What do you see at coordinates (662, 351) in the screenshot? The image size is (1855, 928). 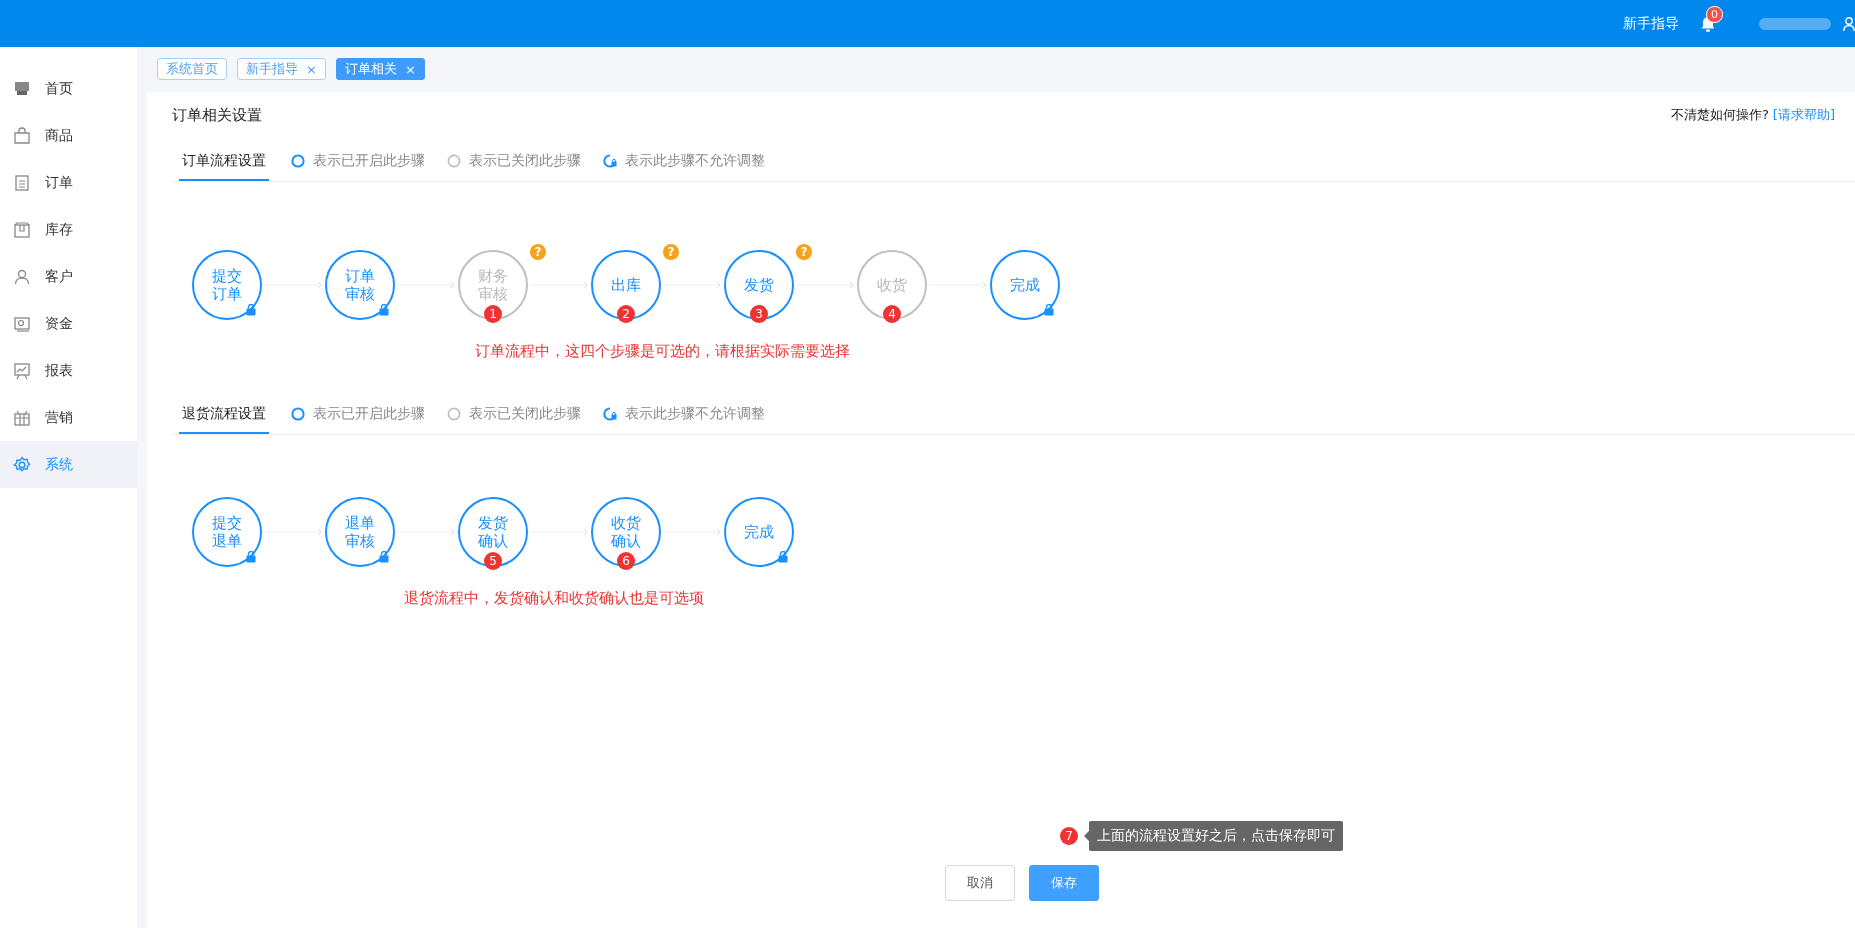 I see `annotation-text: 订单流程中，这四个步骤是可选的，请根据实际需要选择` at bounding box center [662, 351].